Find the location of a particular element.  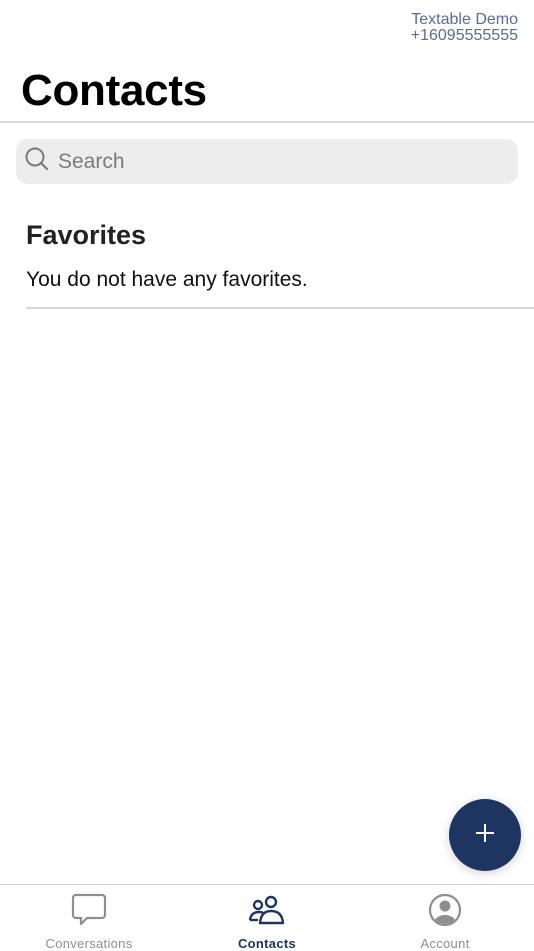

plus-icon is located at coordinates (485, 835).